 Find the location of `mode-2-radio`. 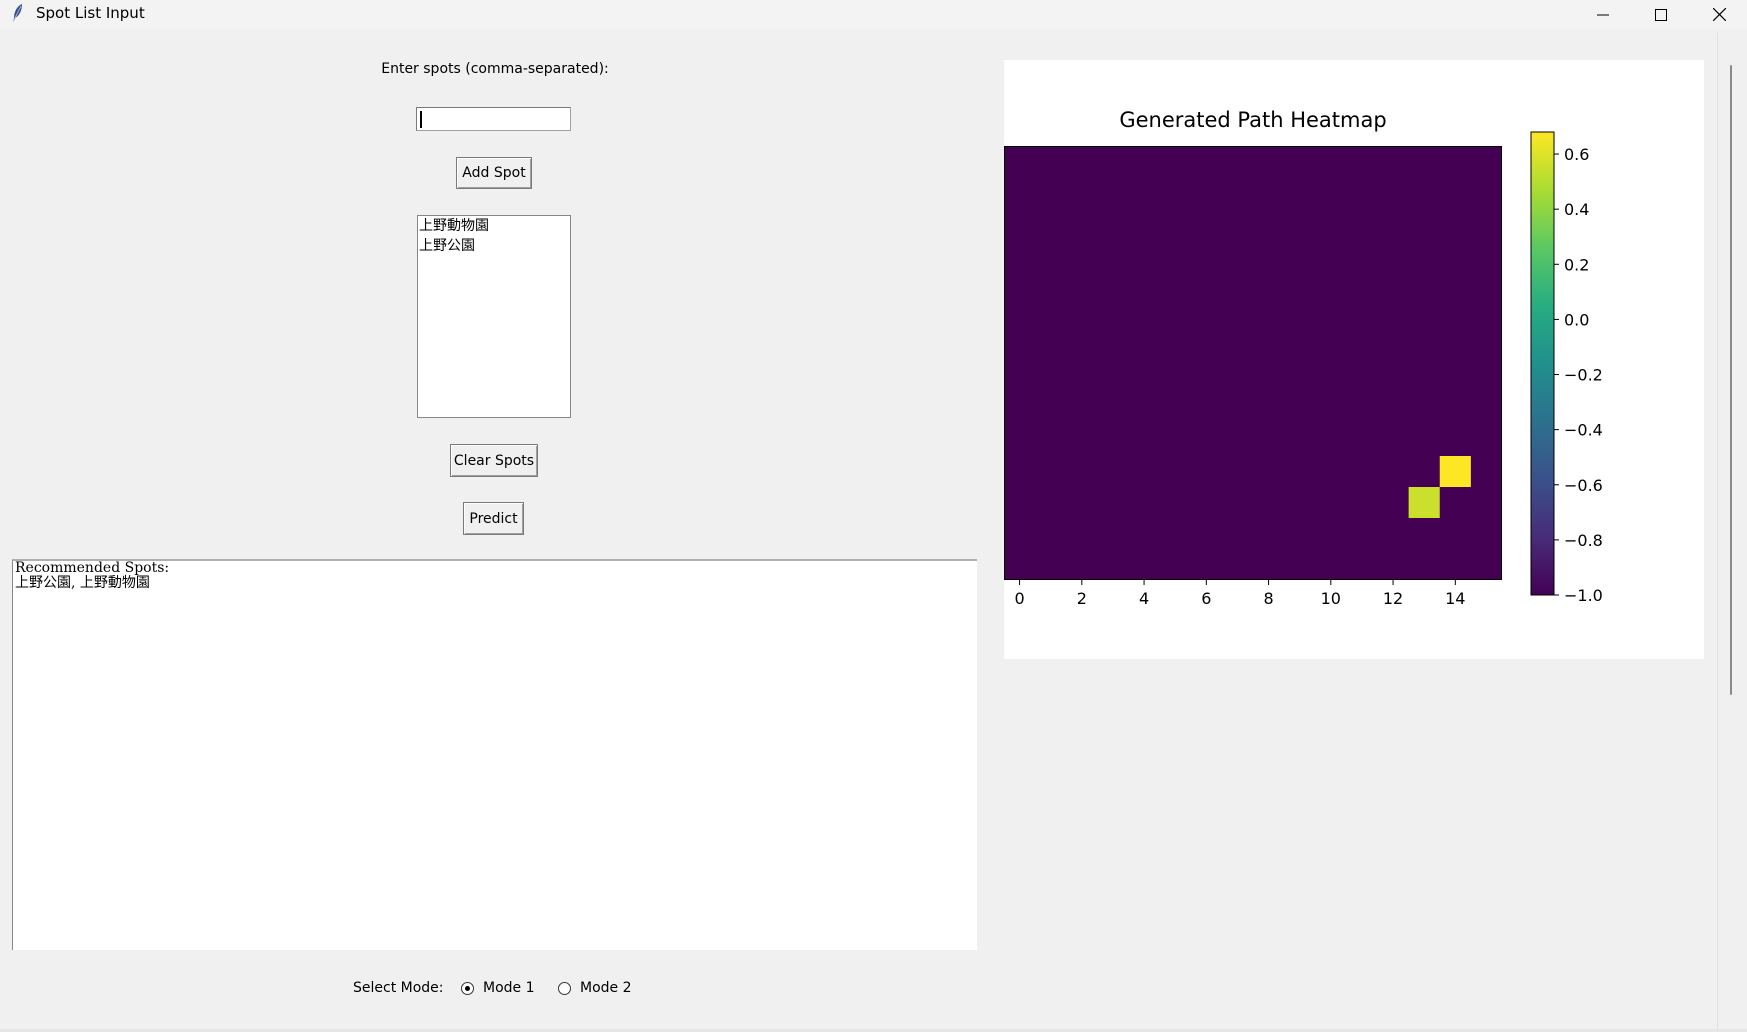

mode-2-radio is located at coordinates (564, 988).